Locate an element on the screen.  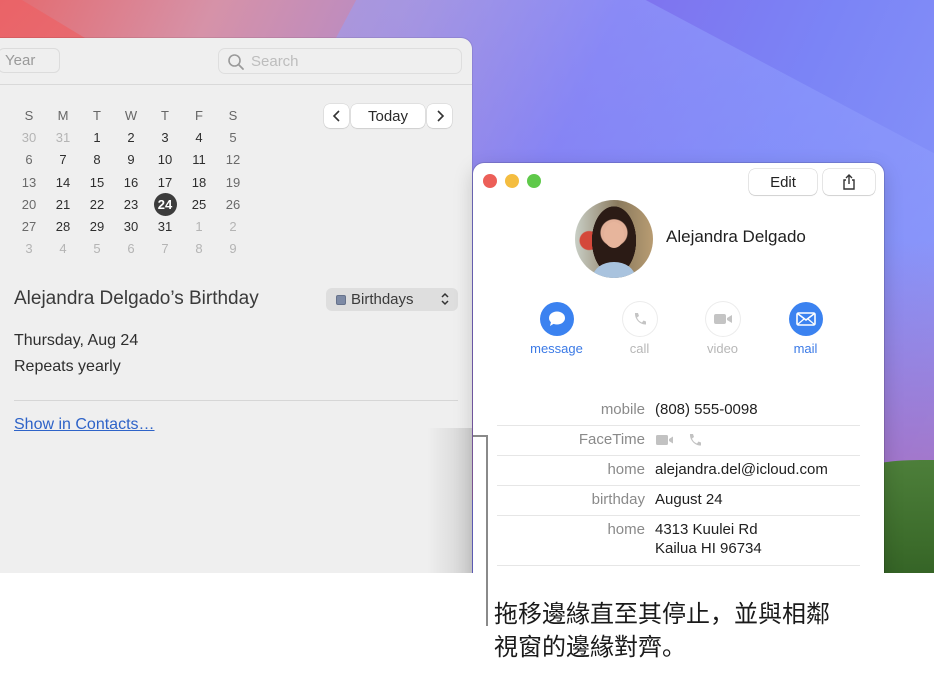
search-field: Search is located at coordinates (340, 61).